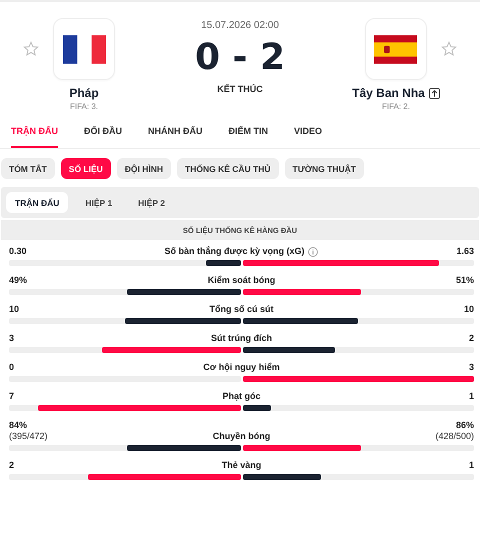  What do you see at coordinates (313, 251) in the screenshot?
I see `info-icon` at bounding box center [313, 251].